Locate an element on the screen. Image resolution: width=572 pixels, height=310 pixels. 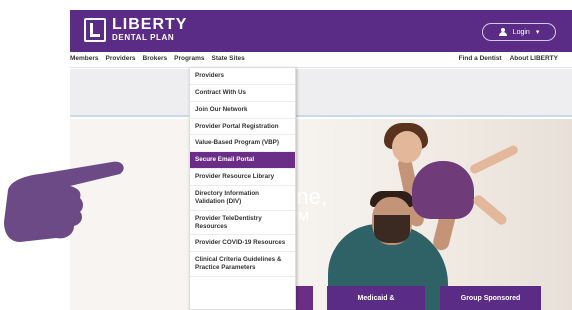
utility-bar is located at coordinates (321, 5).